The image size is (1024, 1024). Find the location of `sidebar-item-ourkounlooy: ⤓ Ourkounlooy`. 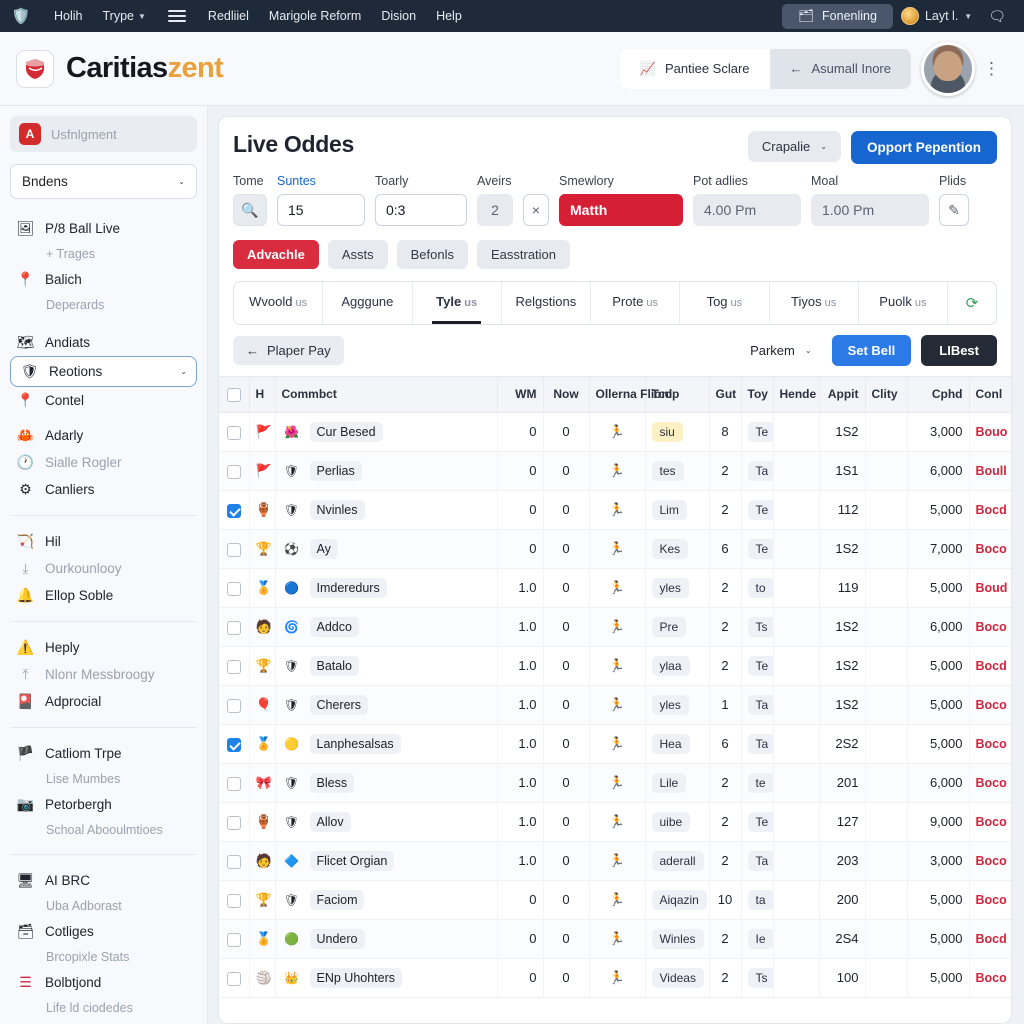

sidebar-item-ourkounlooy: ⤓ Ourkounlooy is located at coordinates (103, 568).